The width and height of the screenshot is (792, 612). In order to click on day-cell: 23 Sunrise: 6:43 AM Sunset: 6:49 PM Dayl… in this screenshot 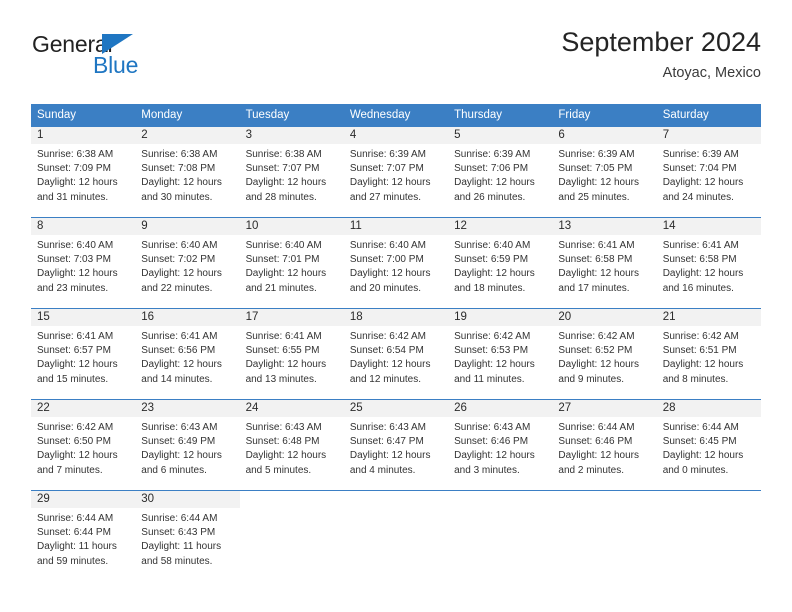, I will do `click(187, 445)`.